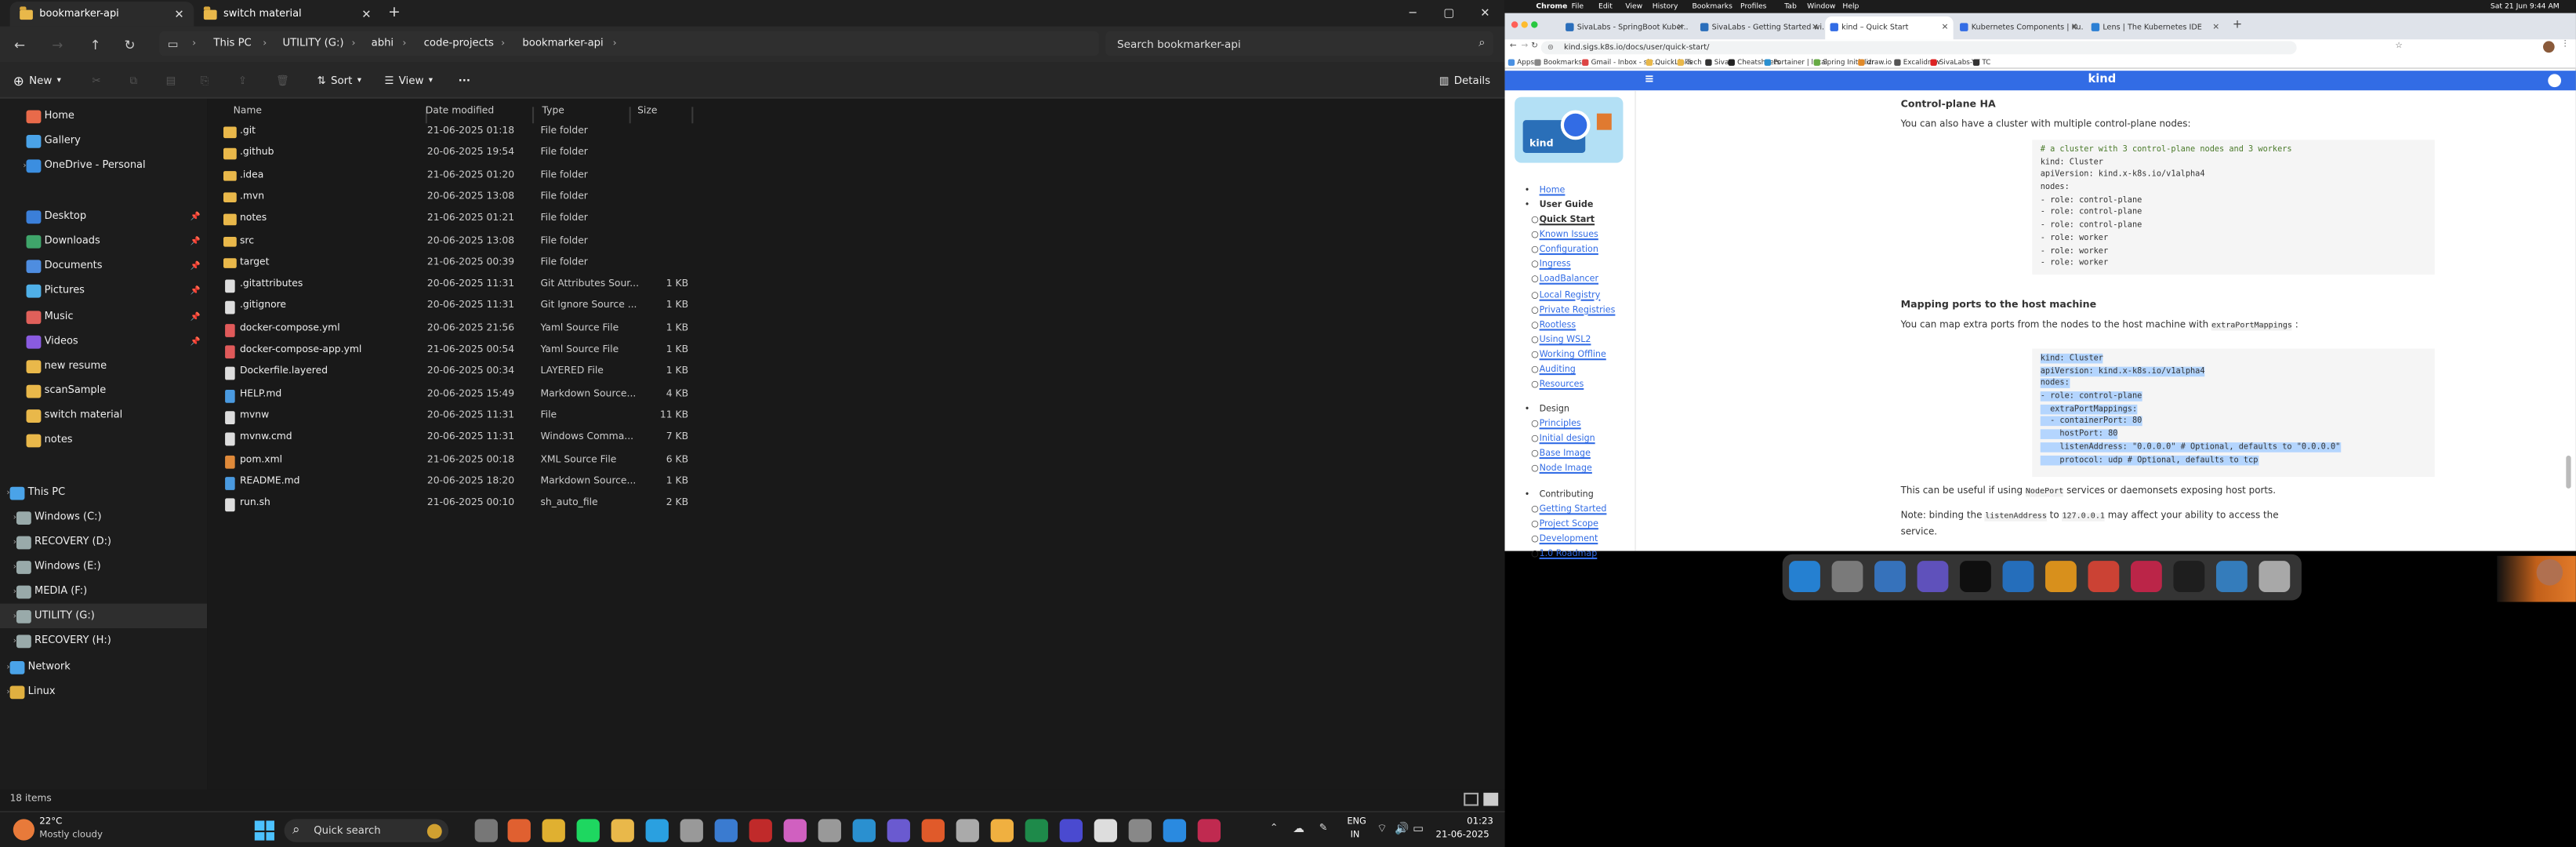 The image size is (2576, 847). I want to click on chrome-tab-kind-quick-start: kind – Quick Start ✕, so click(1889, 28).